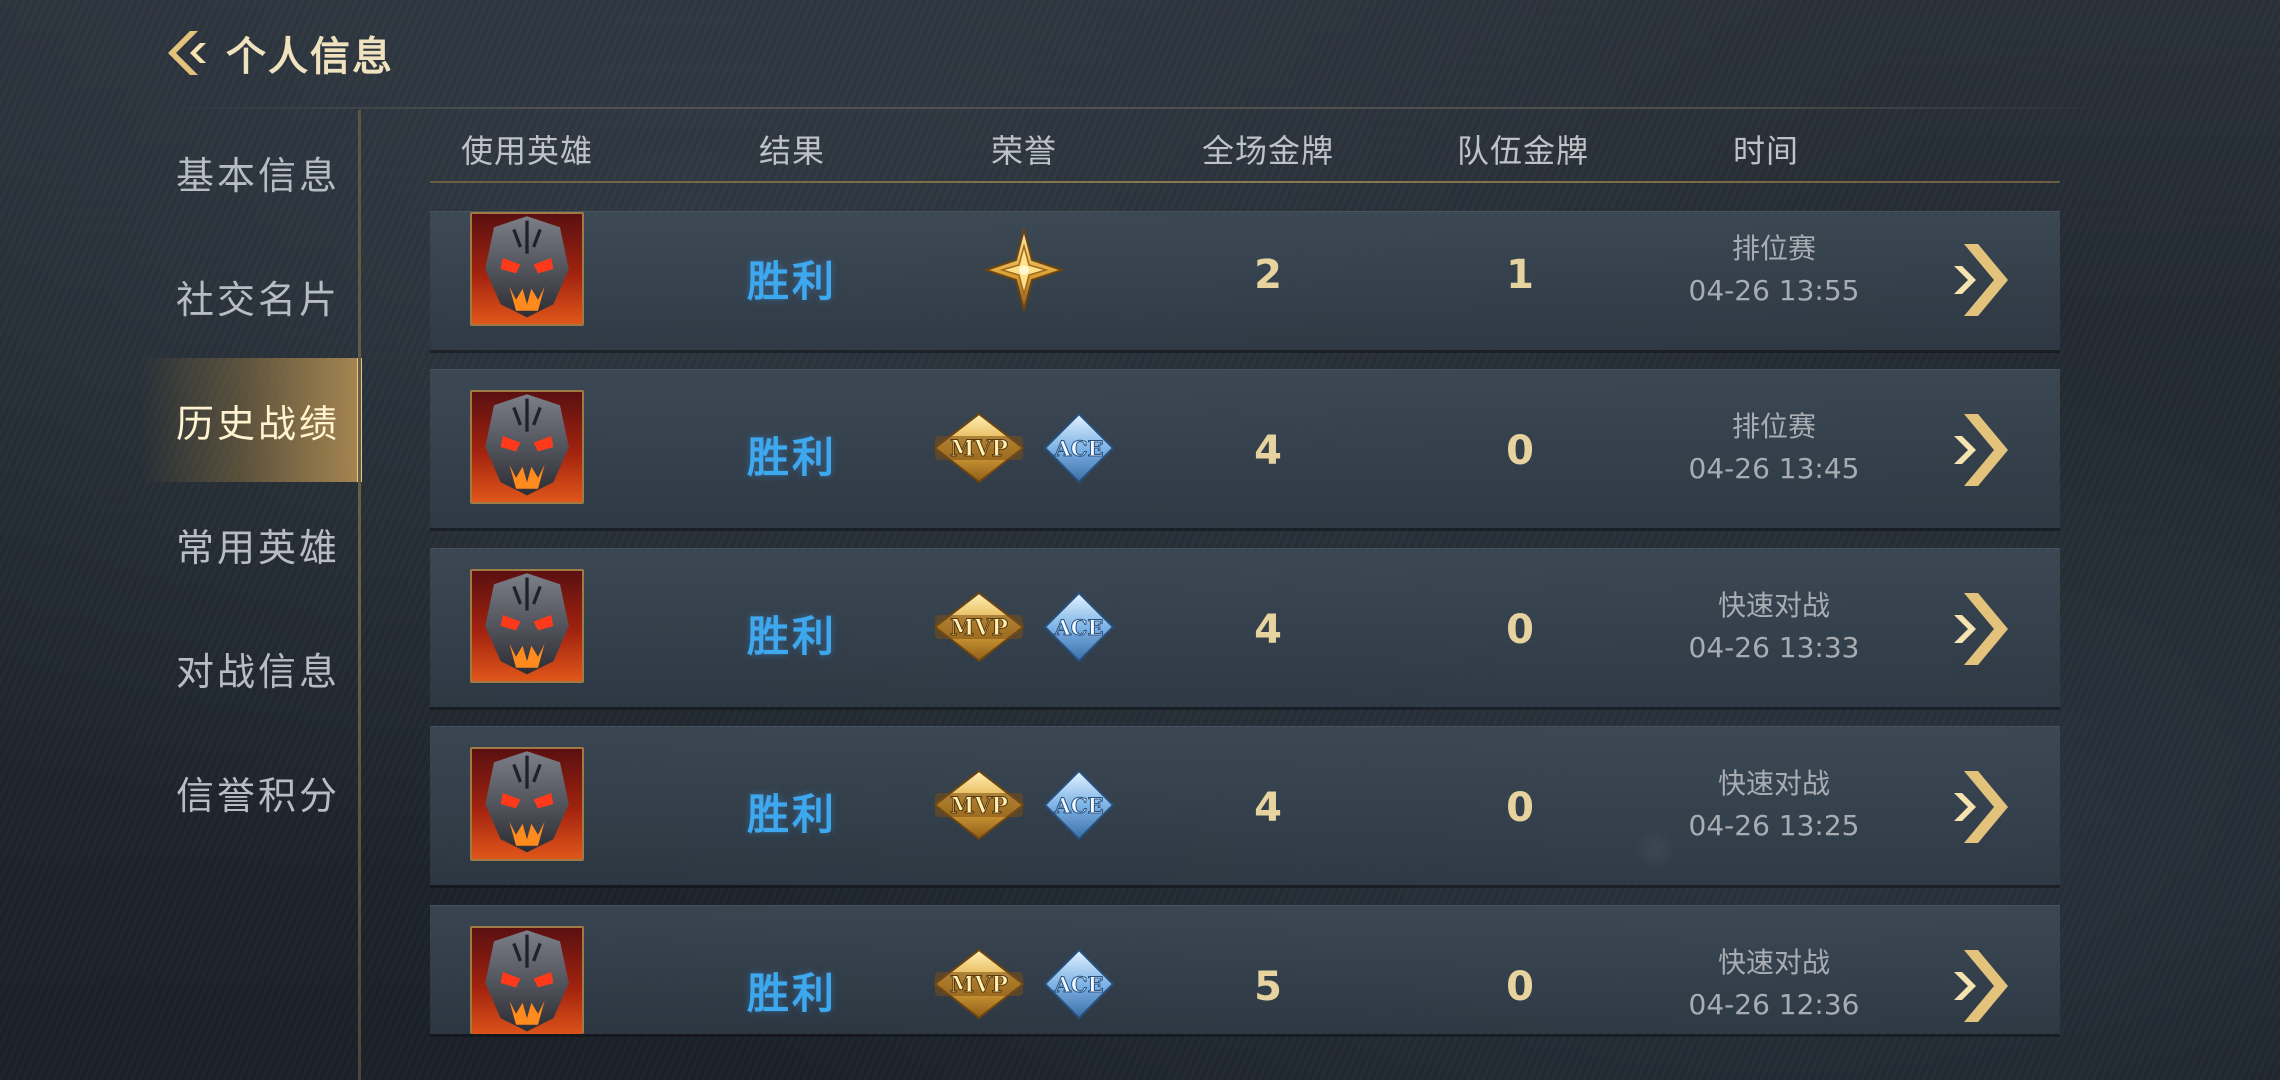 Image resolution: width=2280 pixels, height=1080 pixels. What do you see at coordinates (258, 175) in the screenshot?
I see `sidebar-item-label: 基本信息` at bounding box center [258, 175].